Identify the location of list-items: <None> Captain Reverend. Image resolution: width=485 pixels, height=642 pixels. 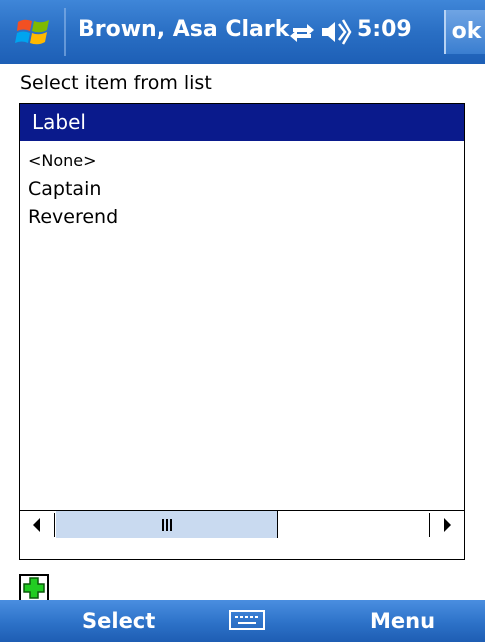
(73, 189).